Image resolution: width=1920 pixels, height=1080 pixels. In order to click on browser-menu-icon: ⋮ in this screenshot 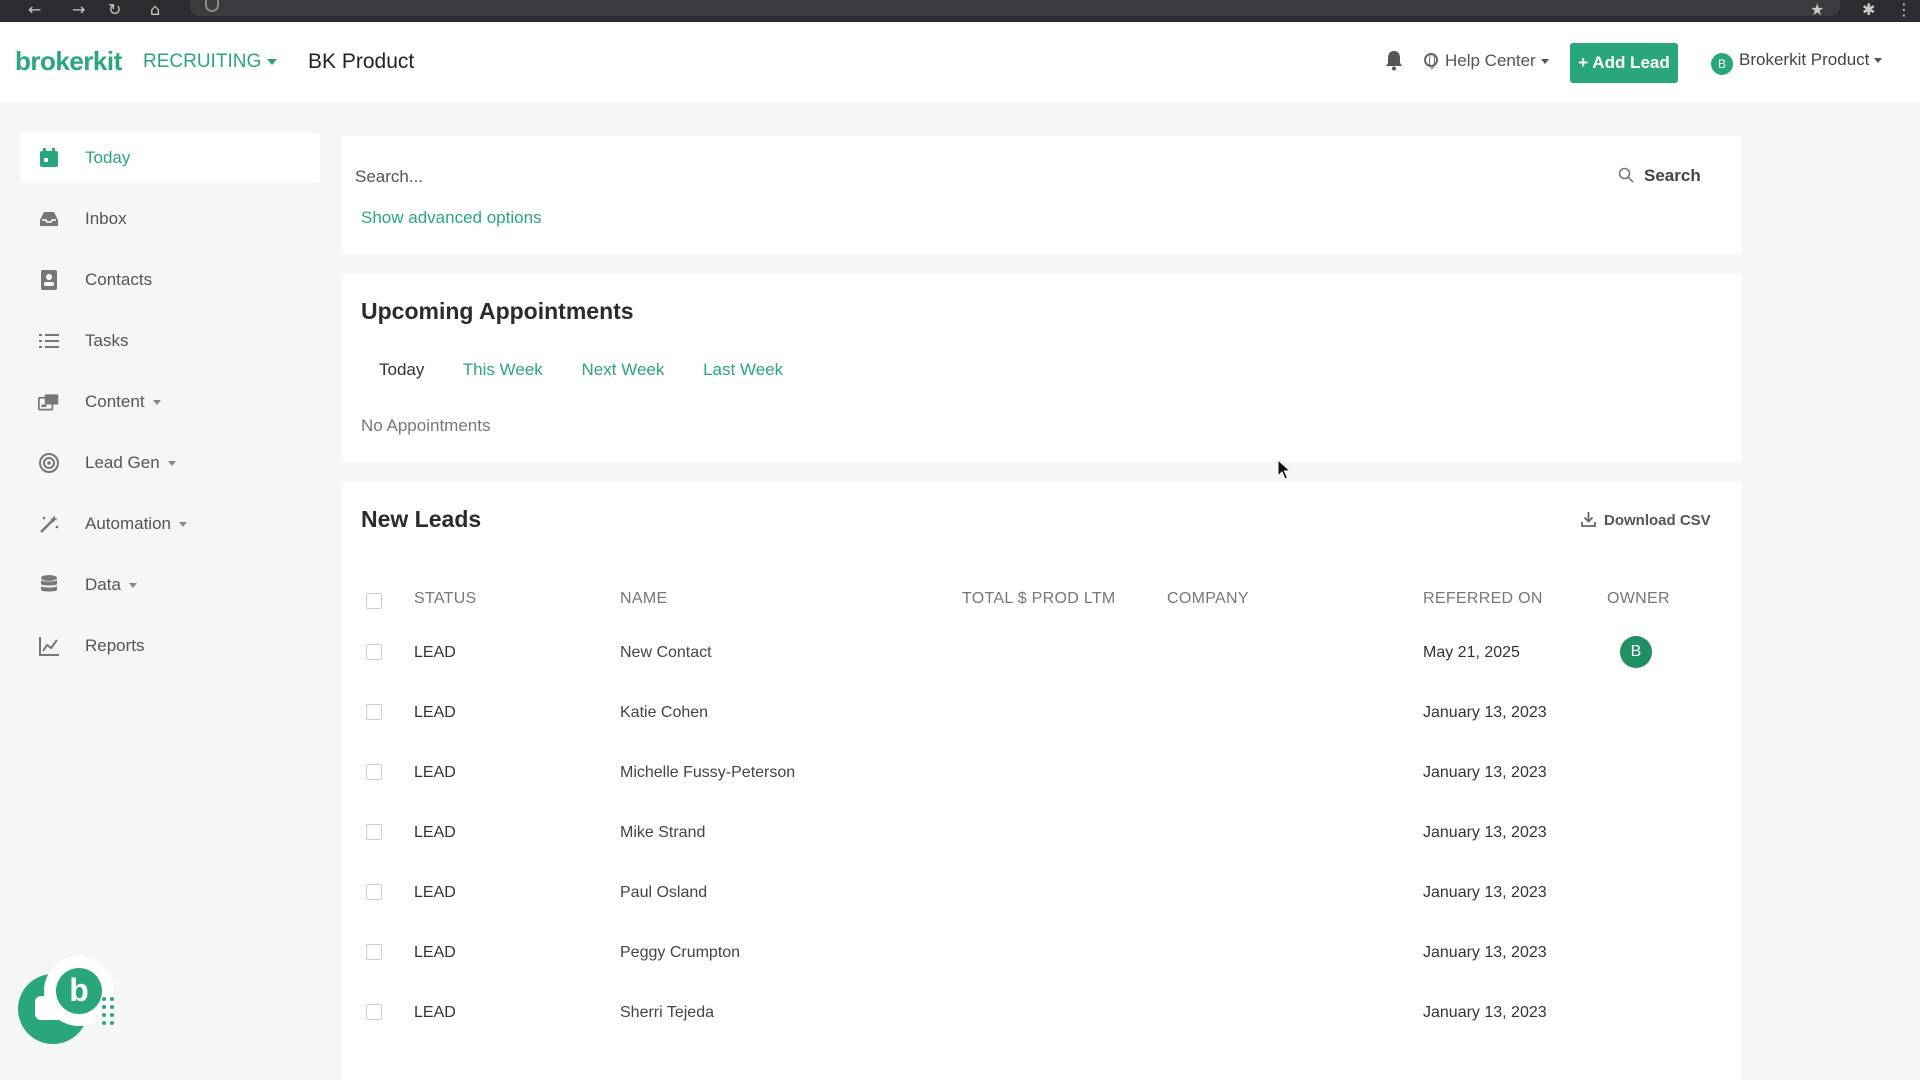, I will do `click(1904, 10)`.